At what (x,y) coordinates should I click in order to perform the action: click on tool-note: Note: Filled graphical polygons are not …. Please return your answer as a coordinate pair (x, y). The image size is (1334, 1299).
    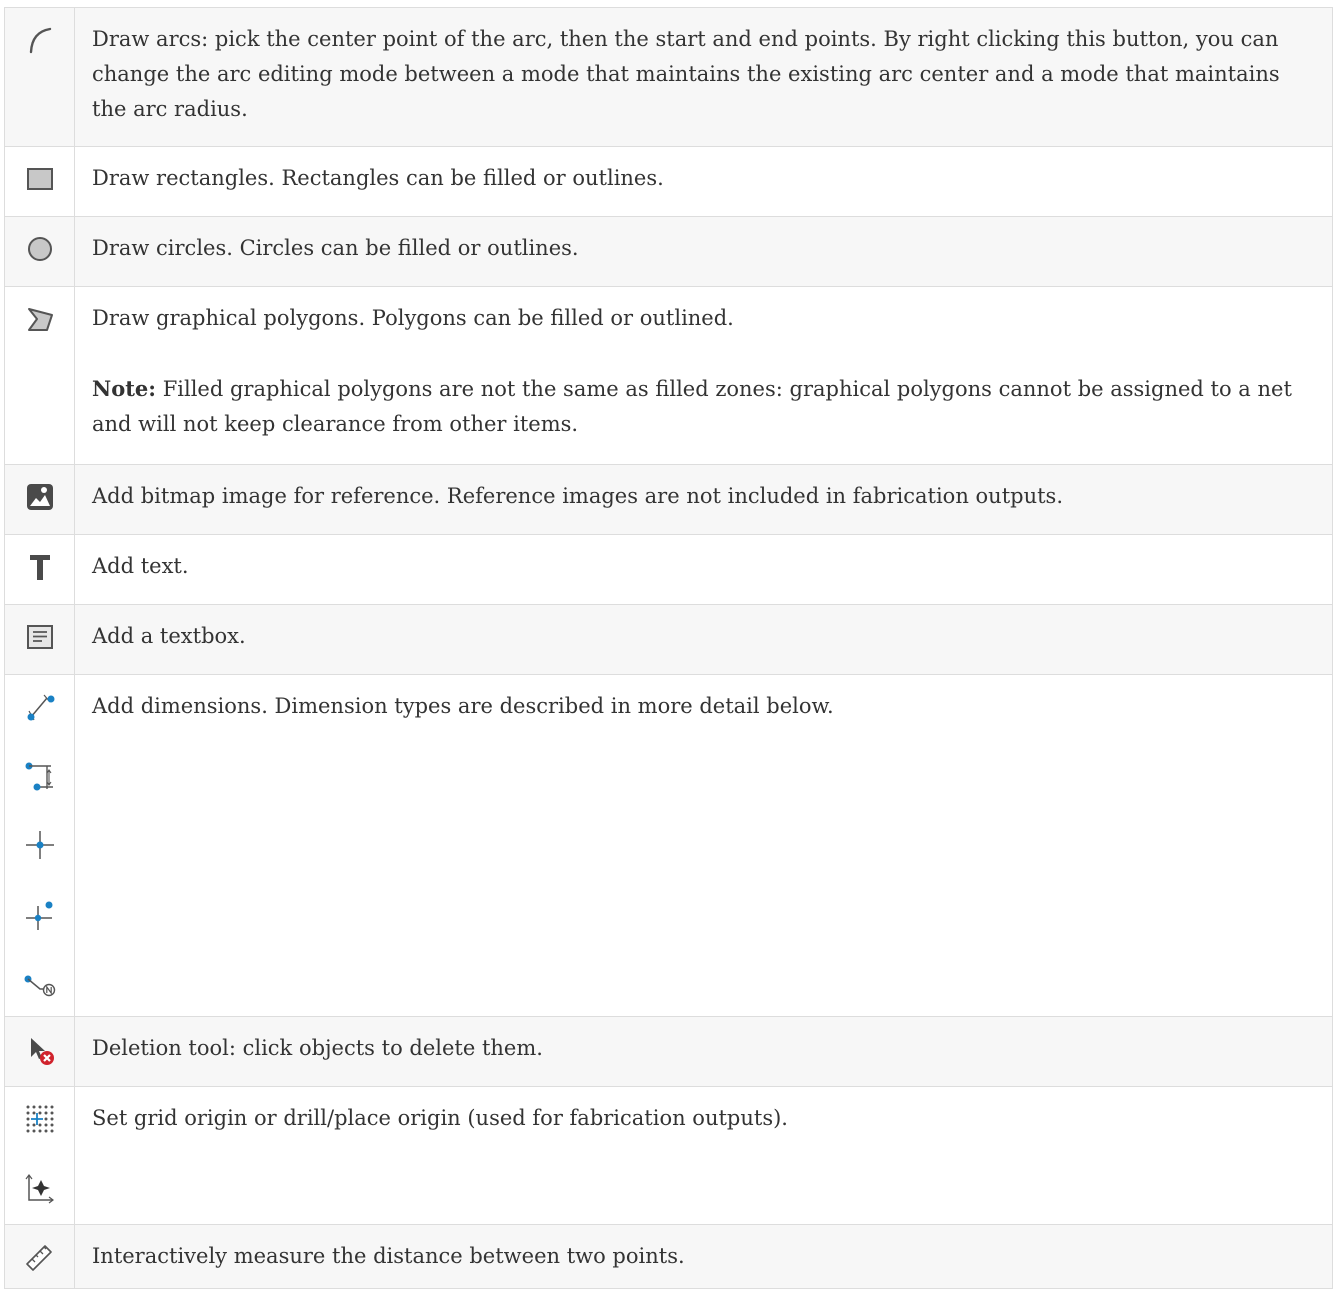
    Looking at the image, I should click on (705, 406).